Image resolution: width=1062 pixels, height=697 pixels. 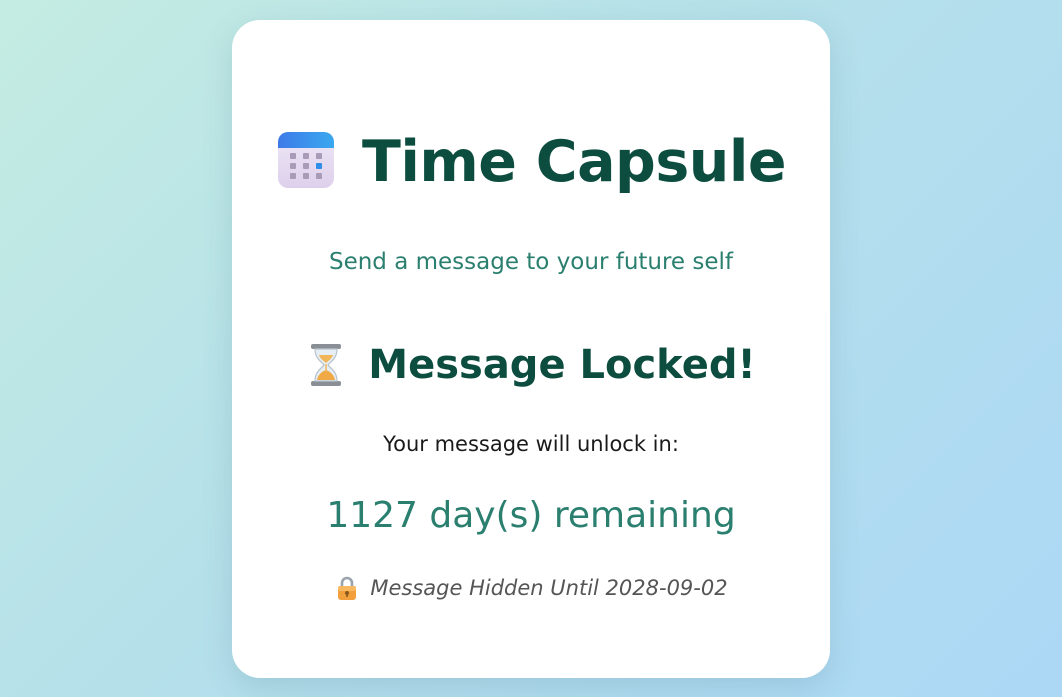 I want to click on countdown-remaining: 1127 day(s) remaining, so click(x=531, y=515).